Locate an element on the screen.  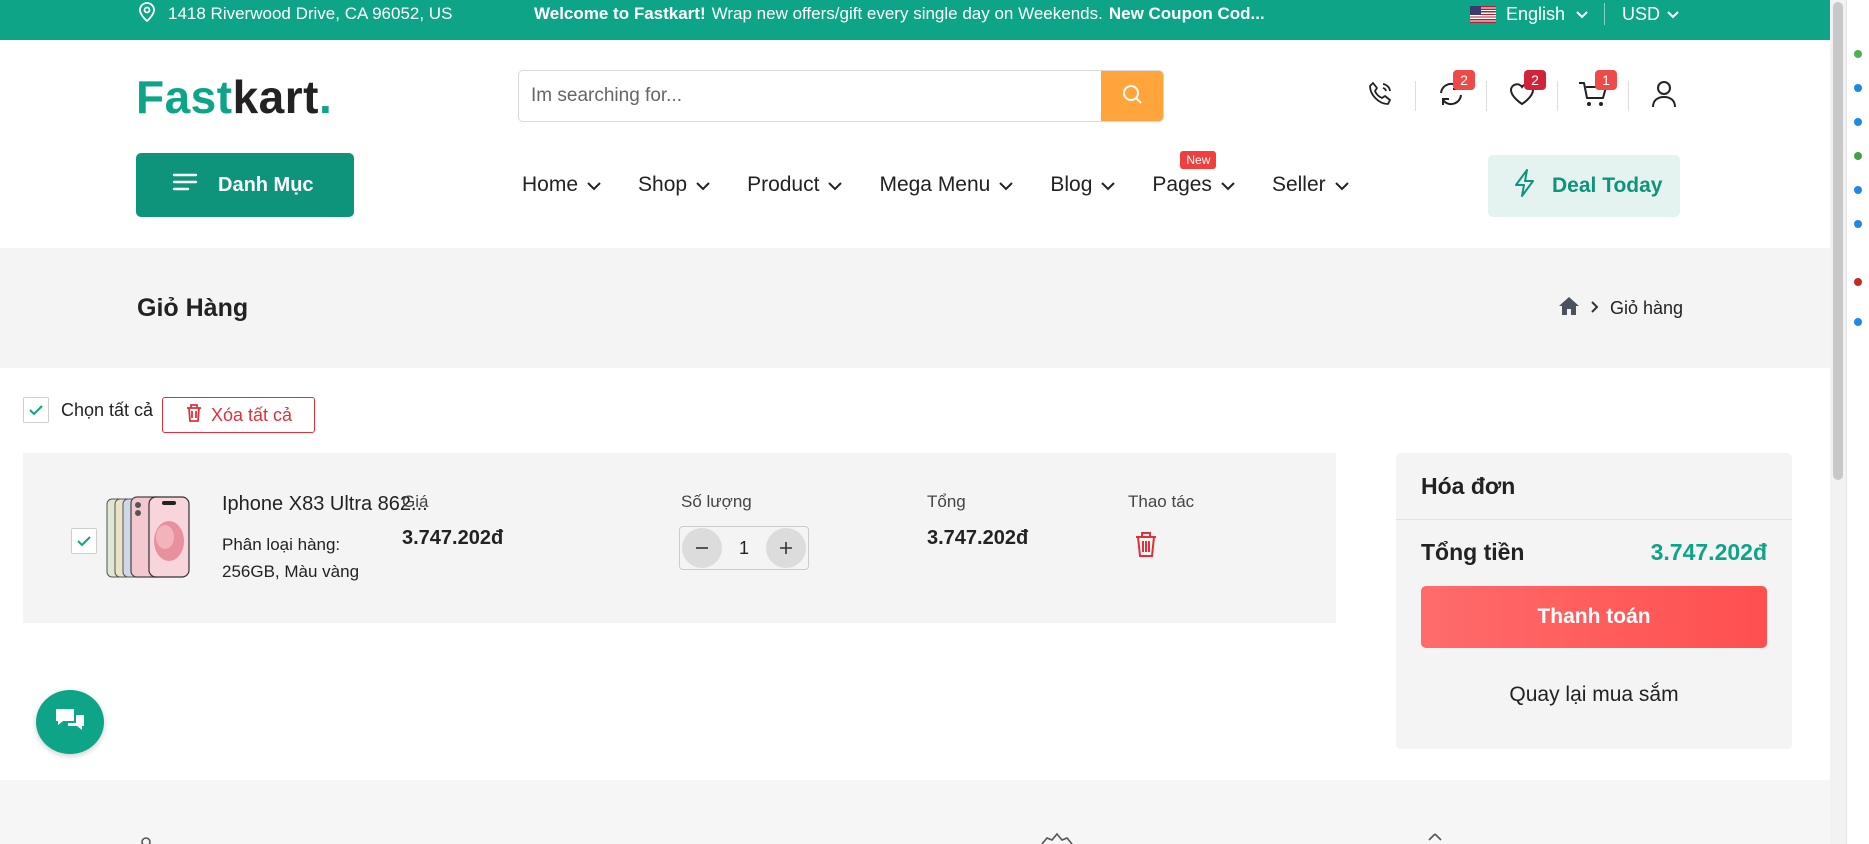
chat-button is located at coordinates (70, 722).